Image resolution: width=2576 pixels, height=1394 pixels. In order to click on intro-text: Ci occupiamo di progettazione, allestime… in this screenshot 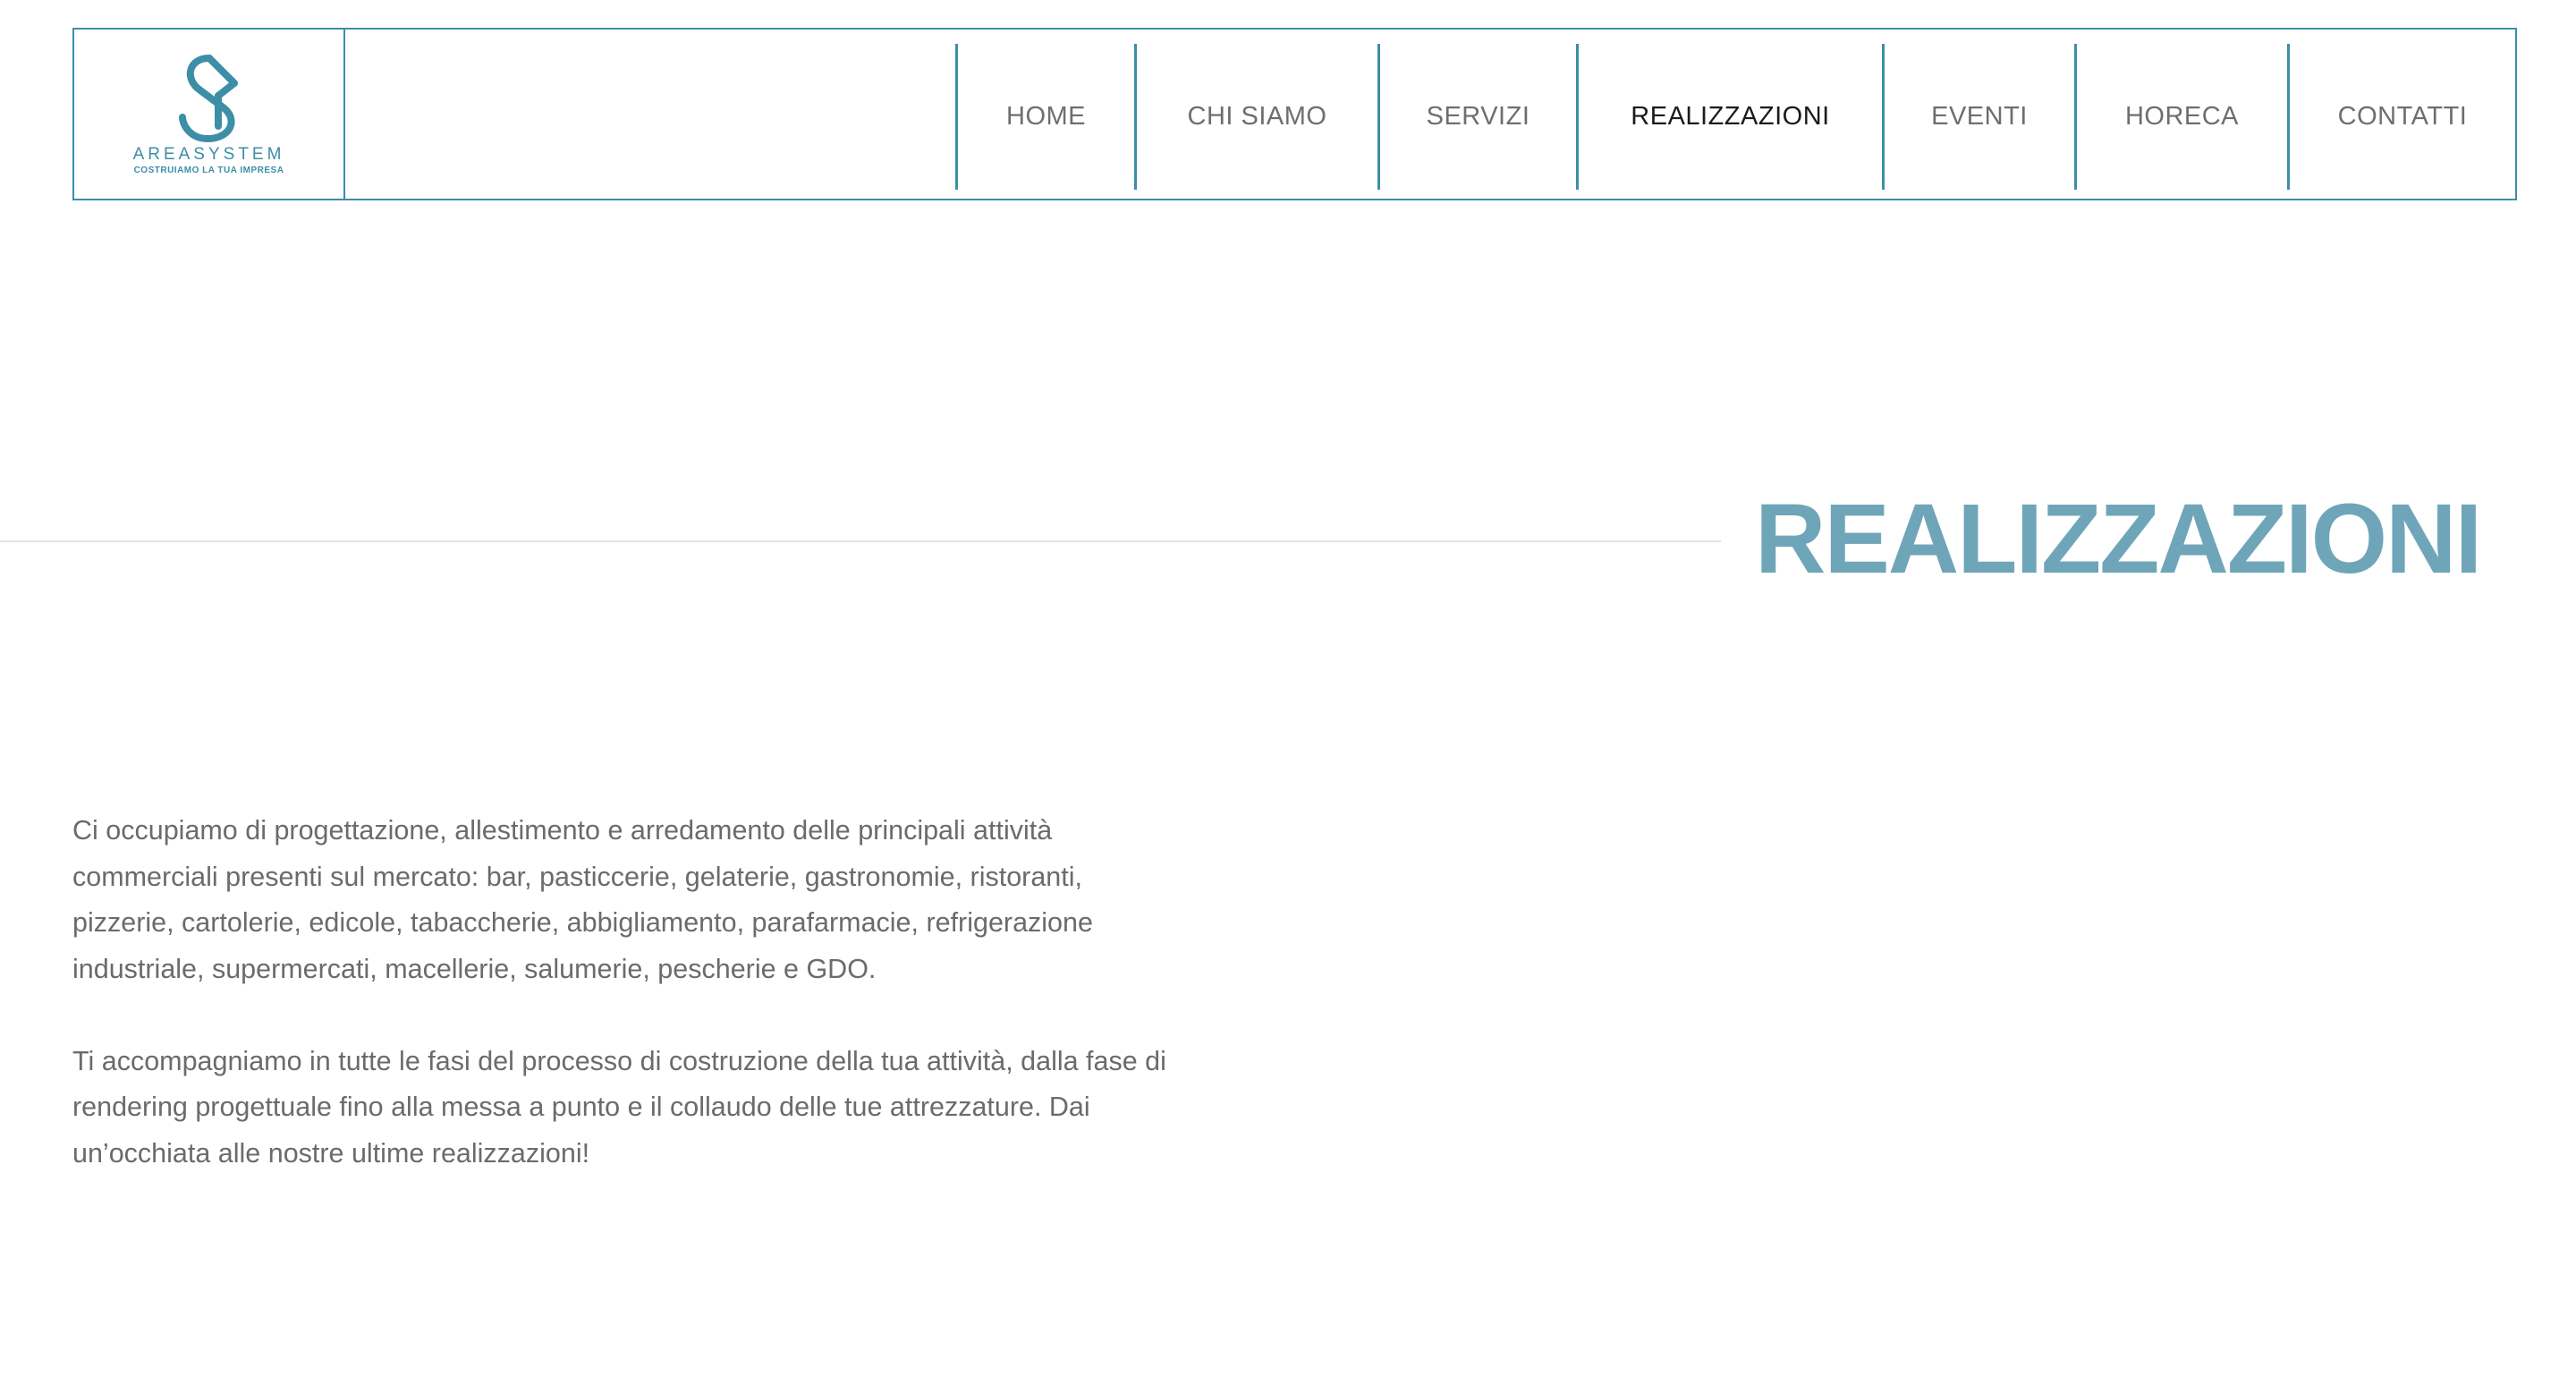, I will do `click(627, 1015)`.